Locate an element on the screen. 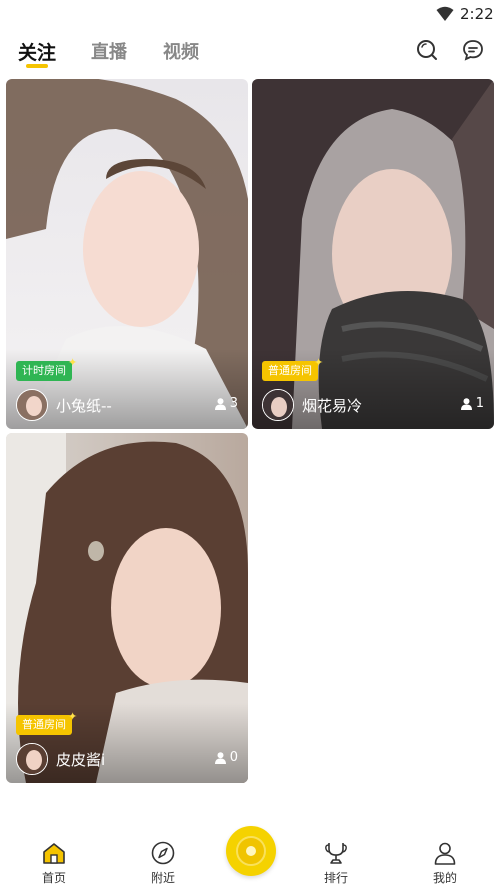  nav-item-label: 我的 is located at coordinates (444, 878).